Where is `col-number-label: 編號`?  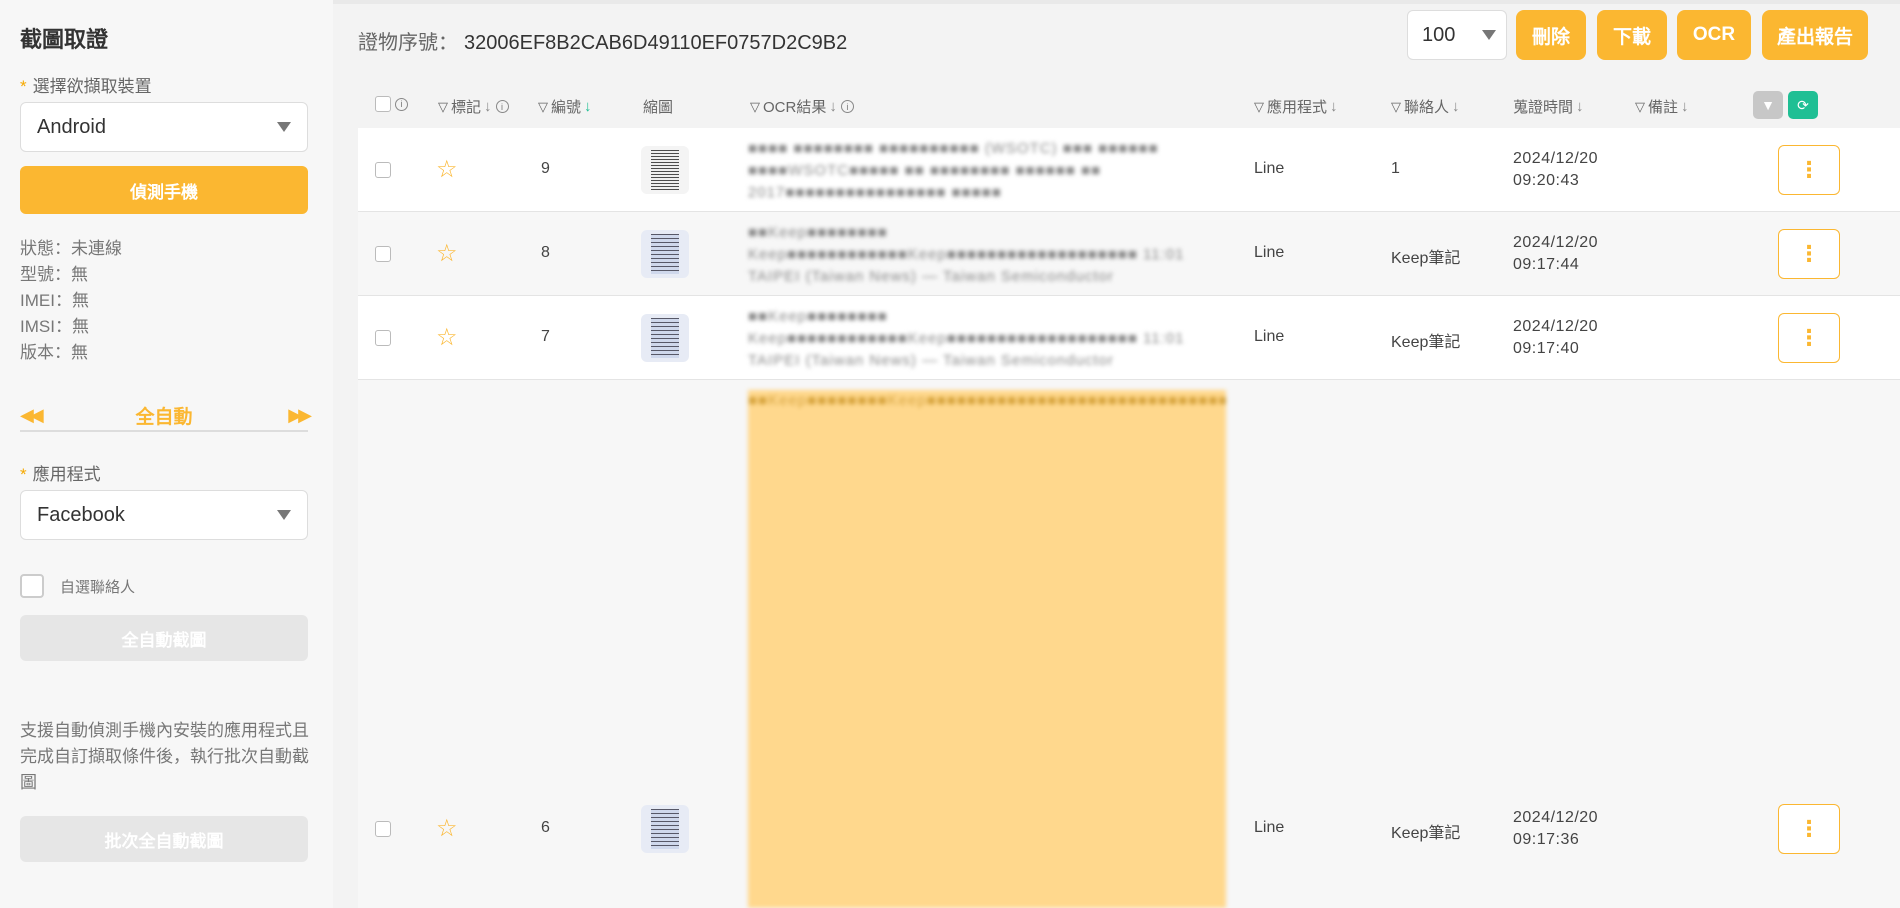
col-number-label: 編號 is located at coordinates (566, 107).